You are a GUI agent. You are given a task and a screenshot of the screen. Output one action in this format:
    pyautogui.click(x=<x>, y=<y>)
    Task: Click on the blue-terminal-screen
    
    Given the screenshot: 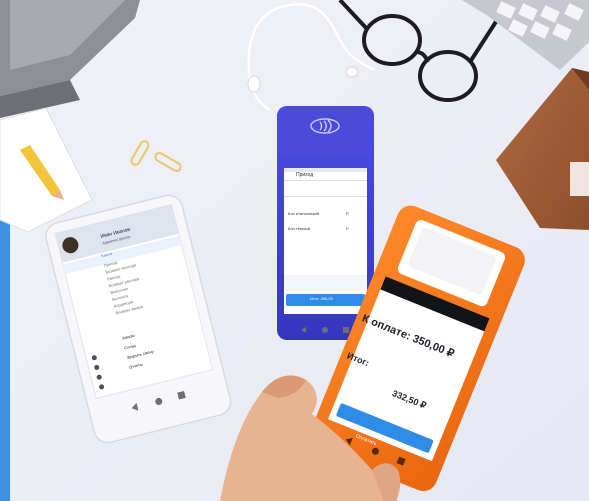 What is the action you would take?
    pyautogui.click(x=325, y=241)
    